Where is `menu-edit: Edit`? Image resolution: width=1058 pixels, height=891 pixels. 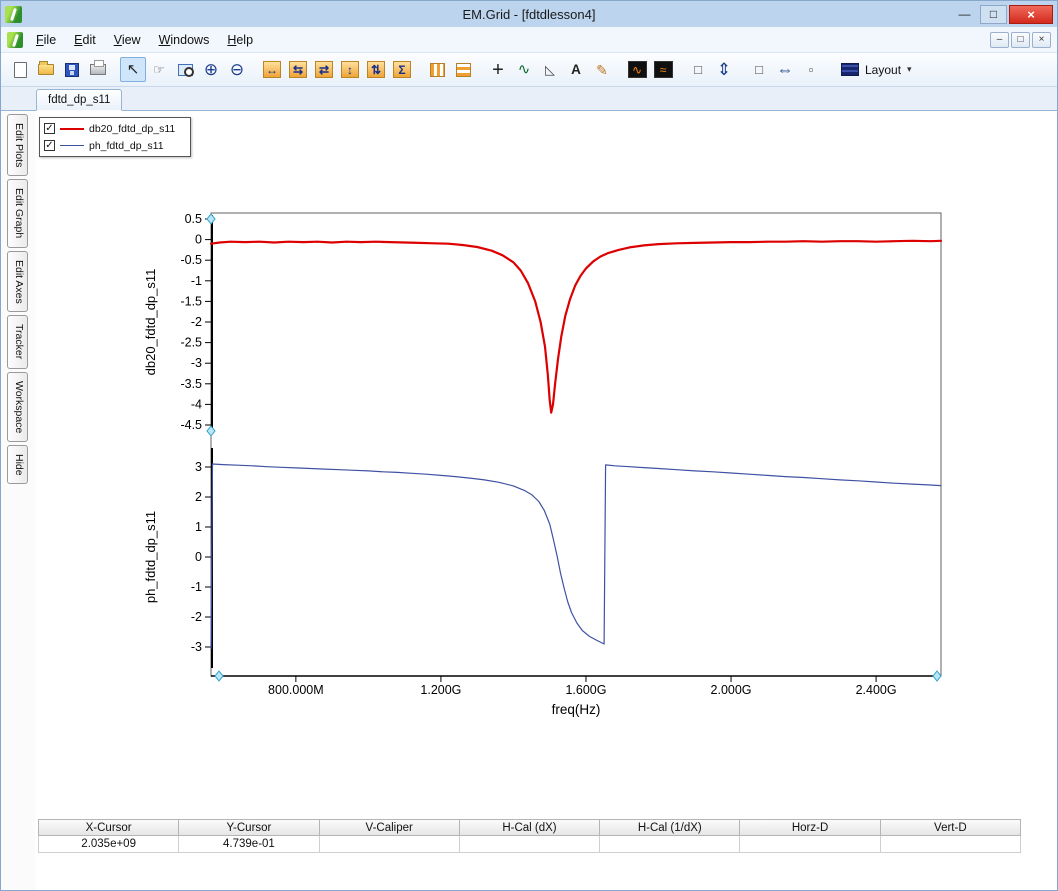
menu-edit: Edit is located at coordinates (85, 40).